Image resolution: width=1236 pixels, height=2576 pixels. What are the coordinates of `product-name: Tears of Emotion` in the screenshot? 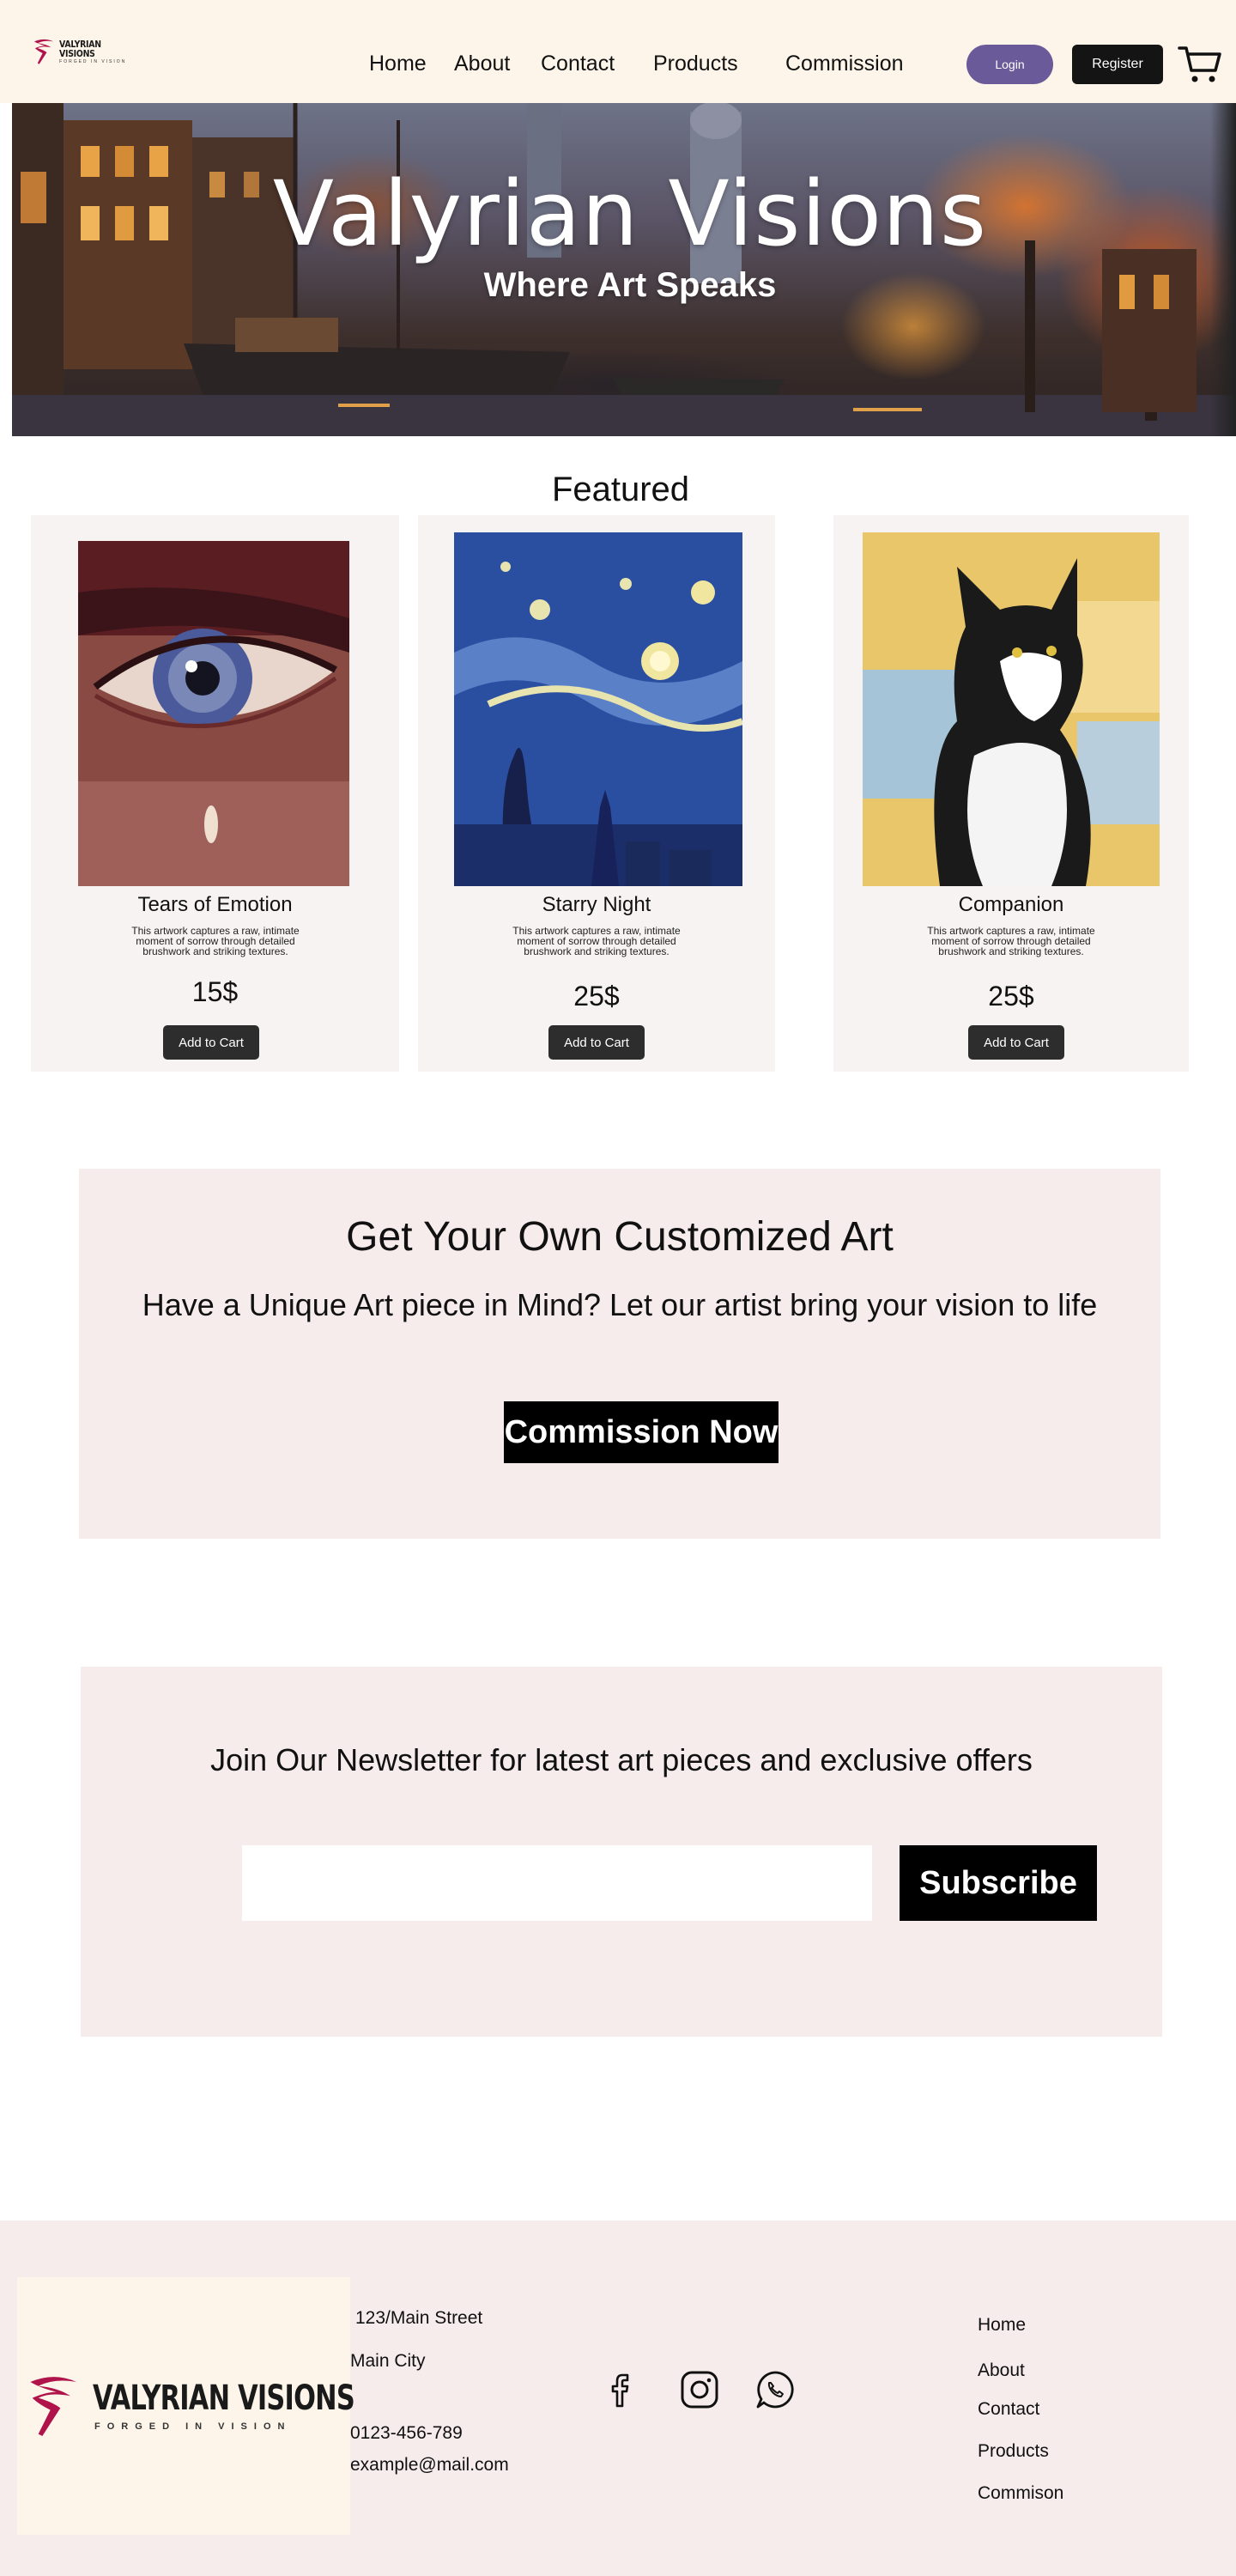 It's located at (215, 904).